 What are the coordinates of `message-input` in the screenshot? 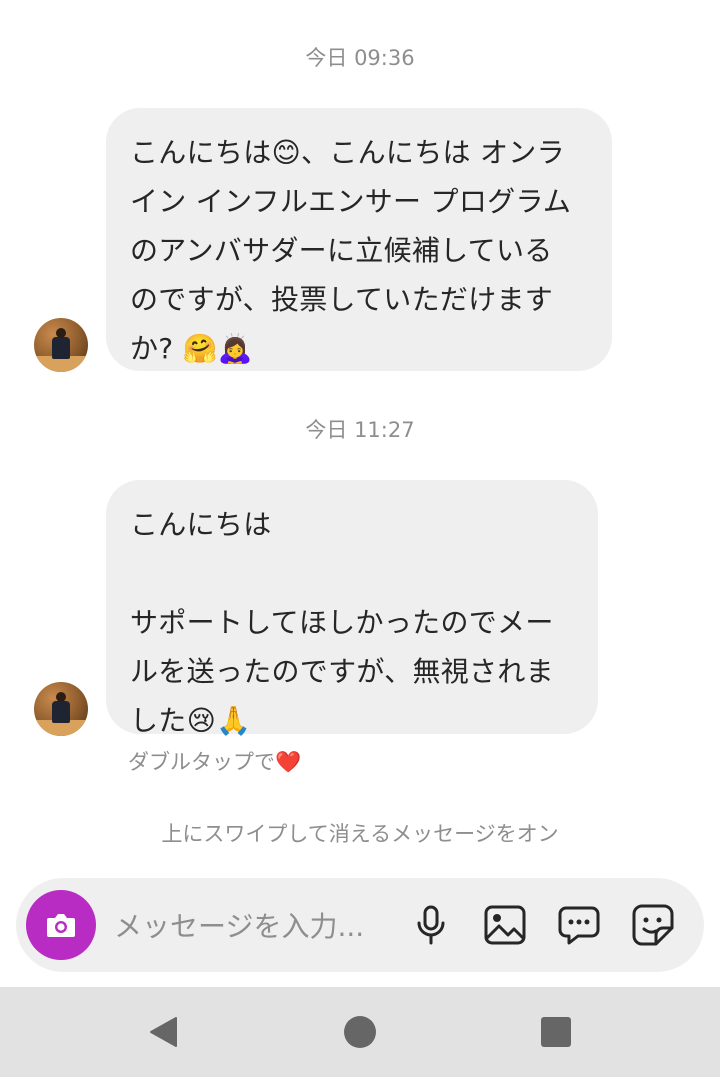 It's located at (254, 926).